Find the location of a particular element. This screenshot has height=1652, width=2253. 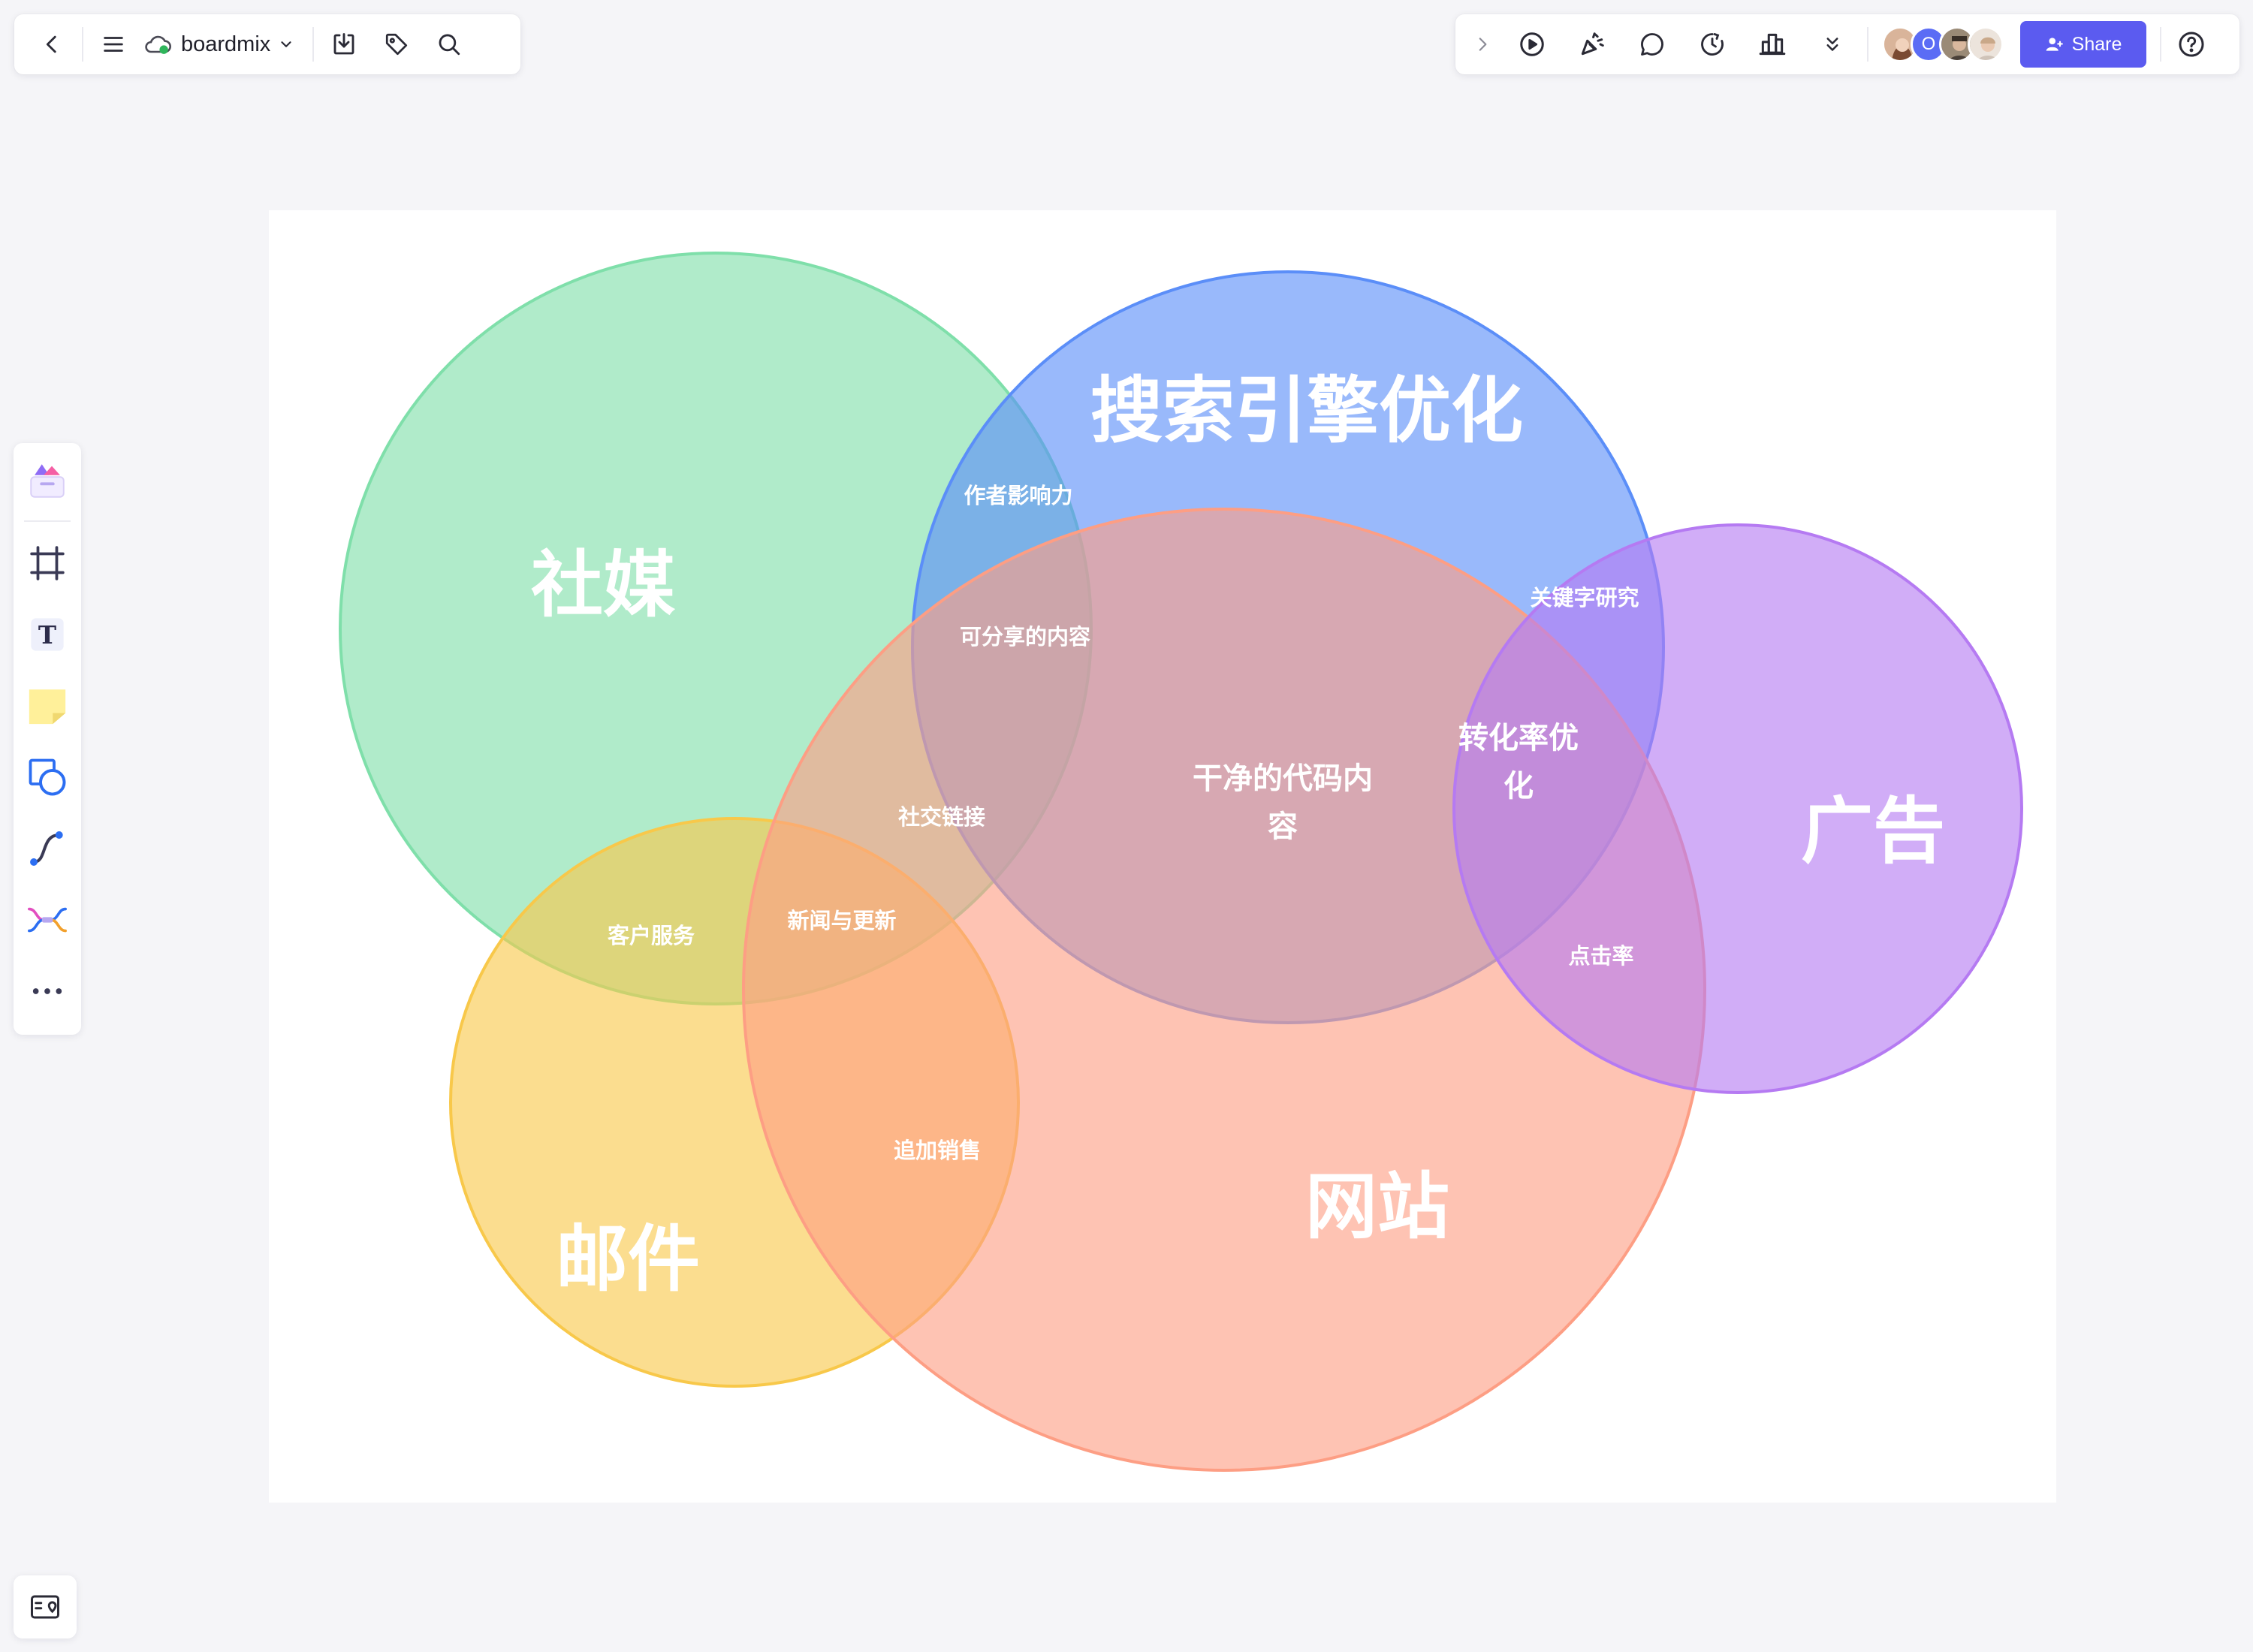

set-label: 邮件 is located at coordinates (628, 1259).